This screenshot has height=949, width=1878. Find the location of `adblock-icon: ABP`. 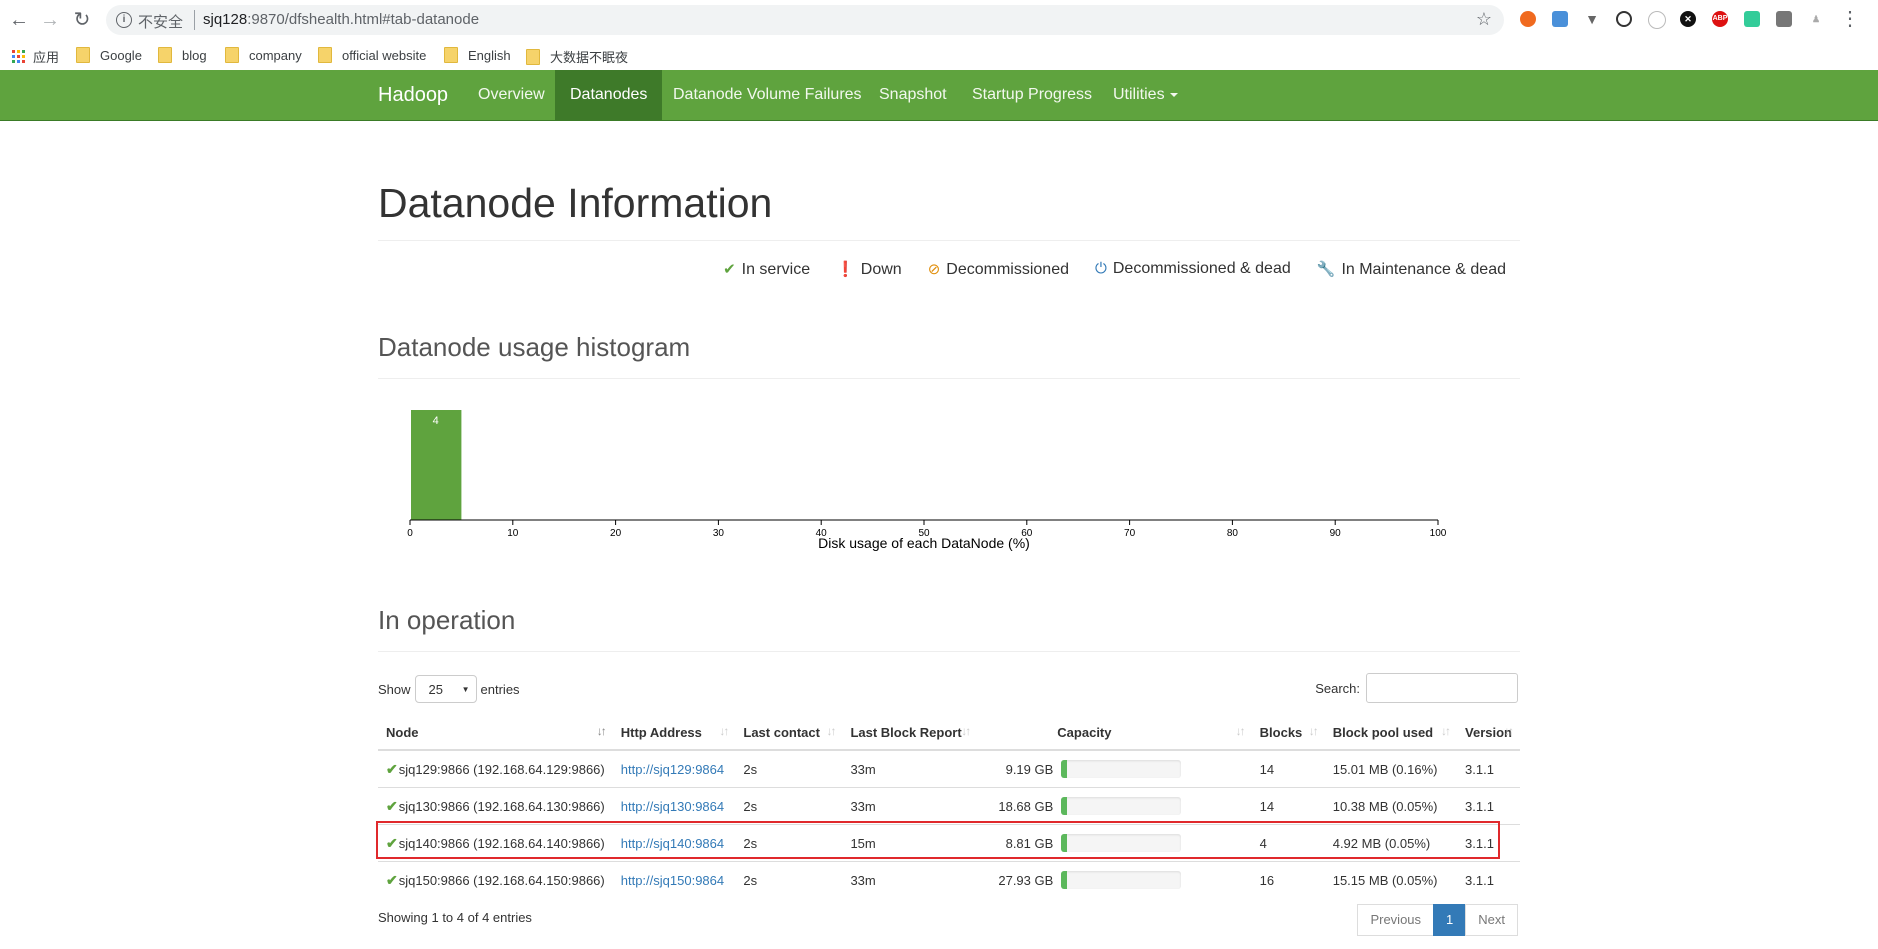

adblock-icon: ABP is located at coordinates (1720, 19).